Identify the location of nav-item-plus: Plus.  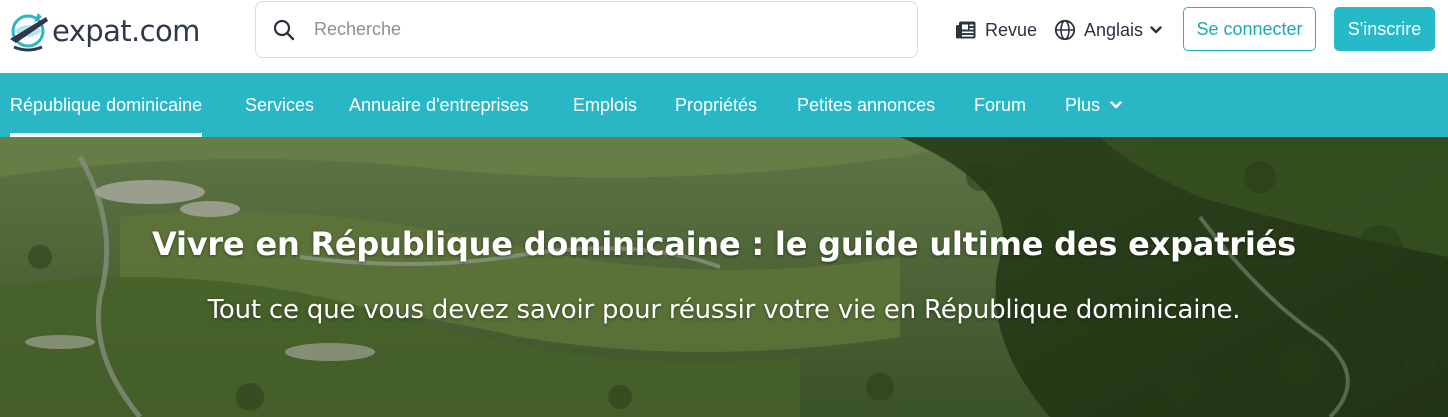
(1093, 105).